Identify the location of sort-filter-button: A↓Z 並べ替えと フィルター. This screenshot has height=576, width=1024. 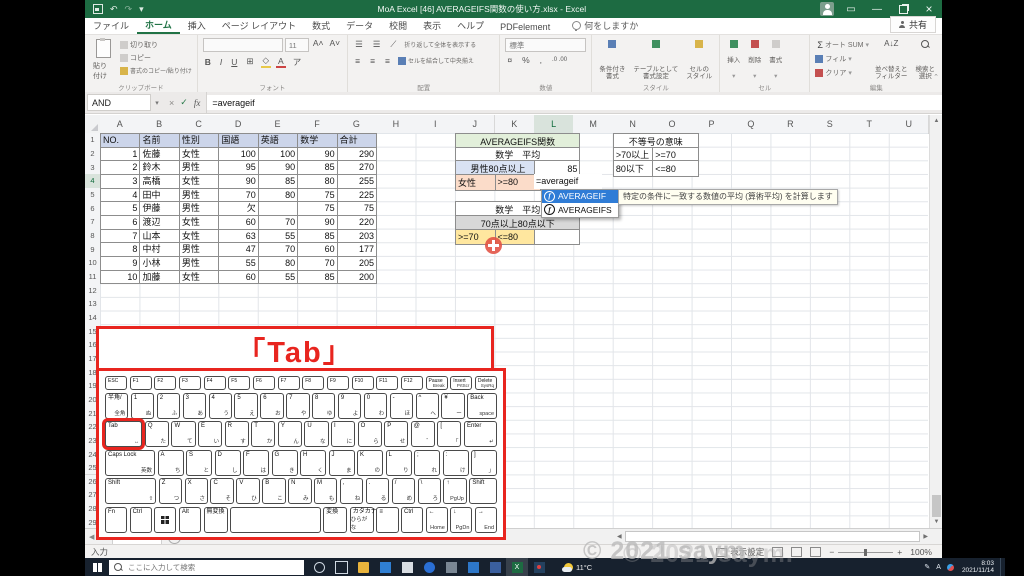
(891, 60).